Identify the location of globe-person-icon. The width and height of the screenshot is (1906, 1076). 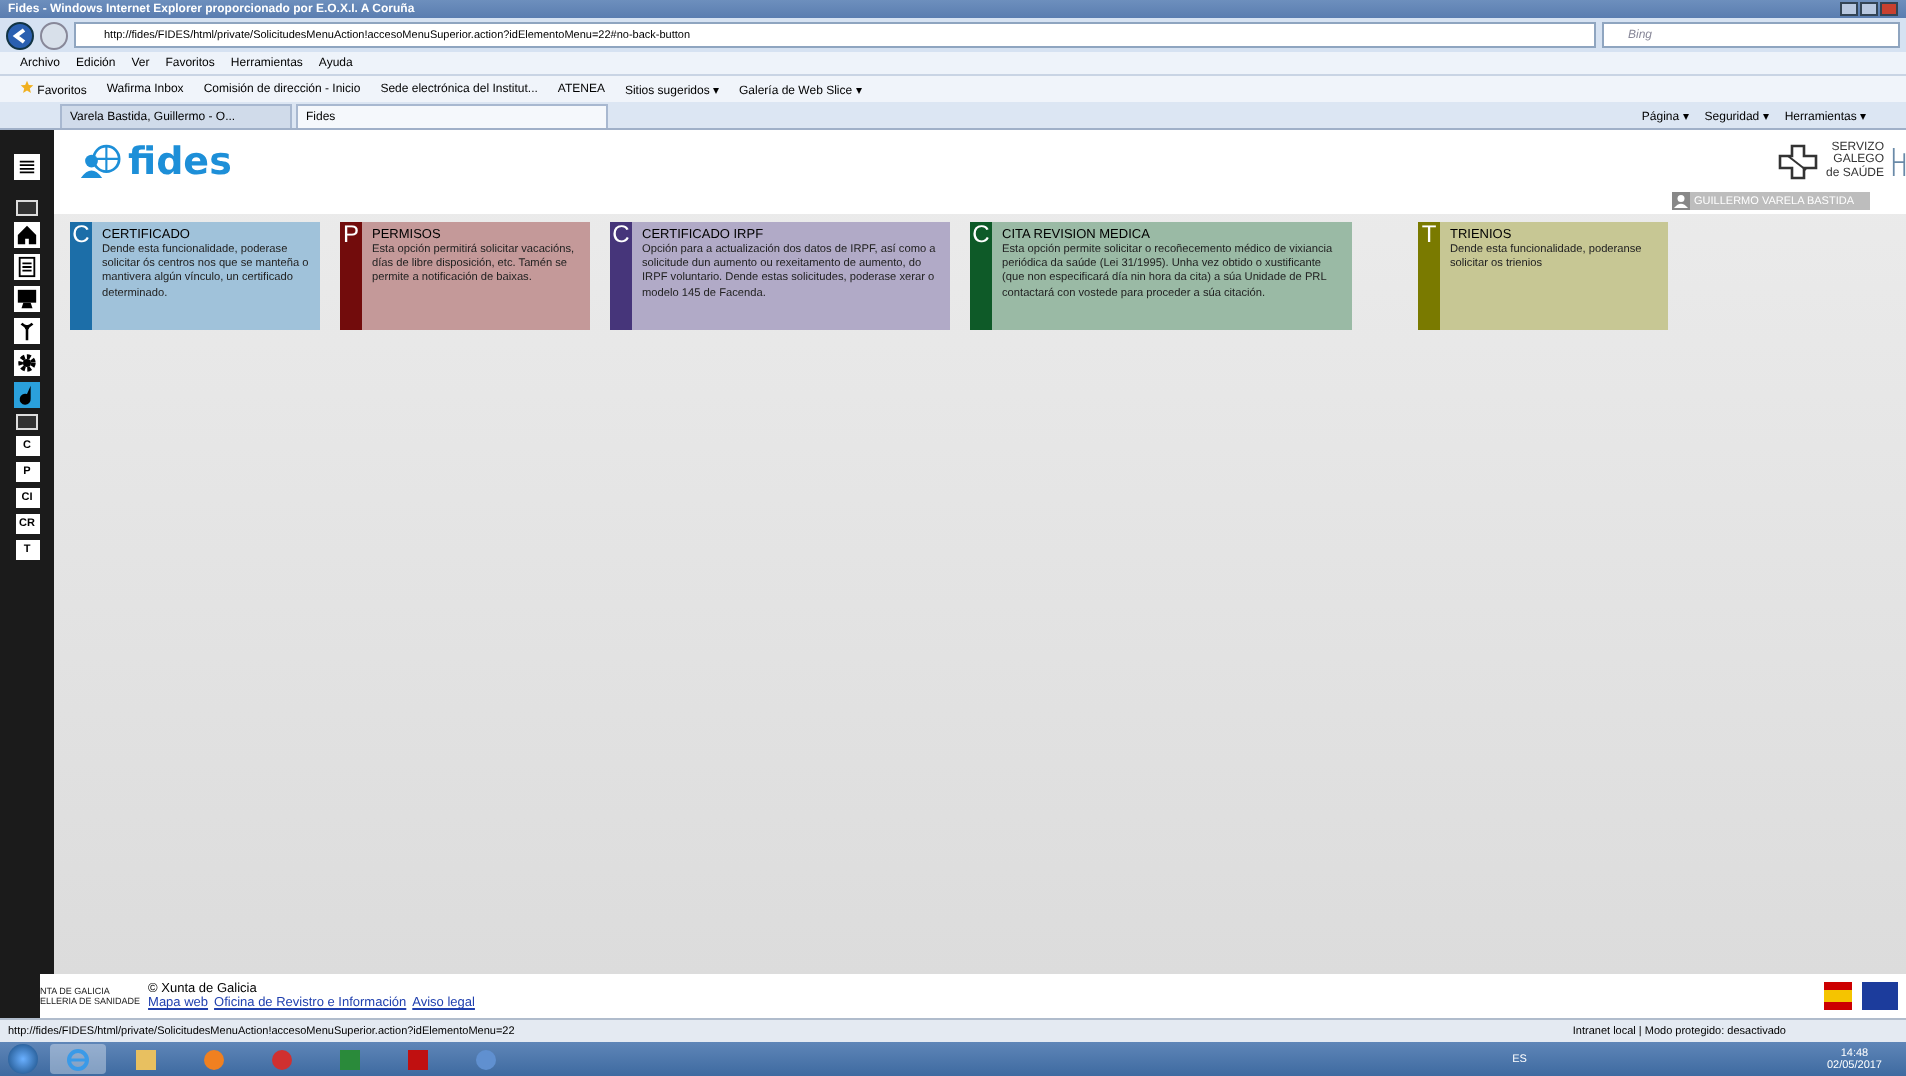
(100, 161).